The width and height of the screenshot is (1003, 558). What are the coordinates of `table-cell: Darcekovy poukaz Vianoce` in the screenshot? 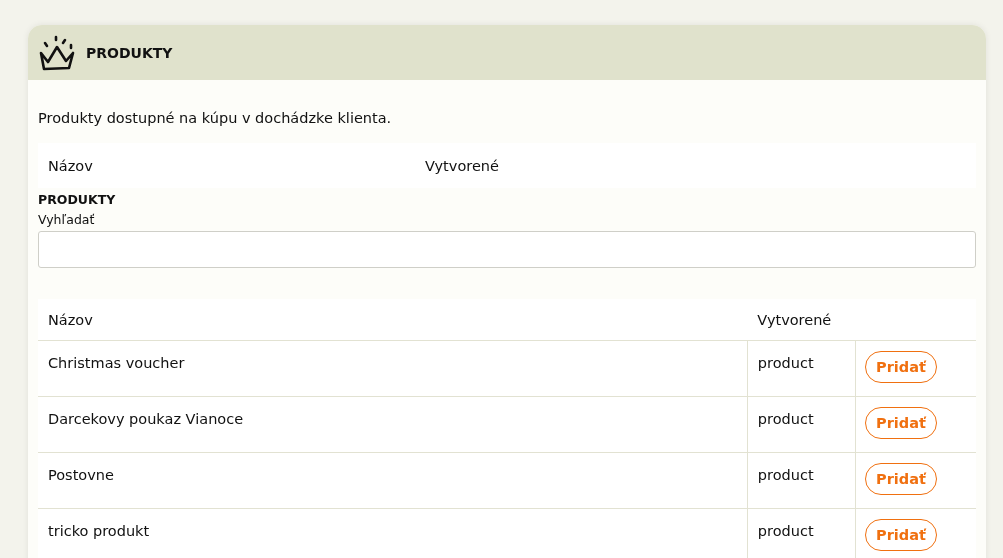 It's located at (393, 424).